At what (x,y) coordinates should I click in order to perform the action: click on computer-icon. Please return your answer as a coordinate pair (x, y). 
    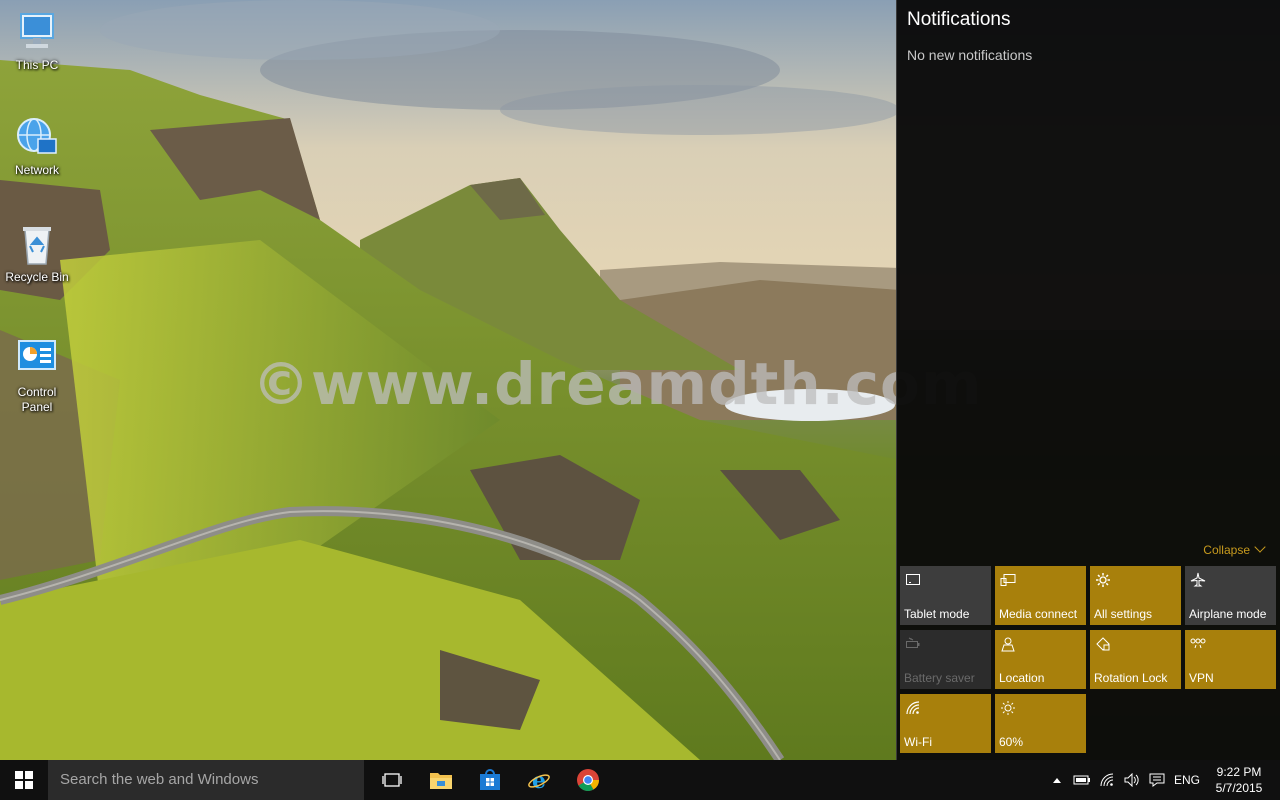
    Looking at the image, I should click on (37, 30).